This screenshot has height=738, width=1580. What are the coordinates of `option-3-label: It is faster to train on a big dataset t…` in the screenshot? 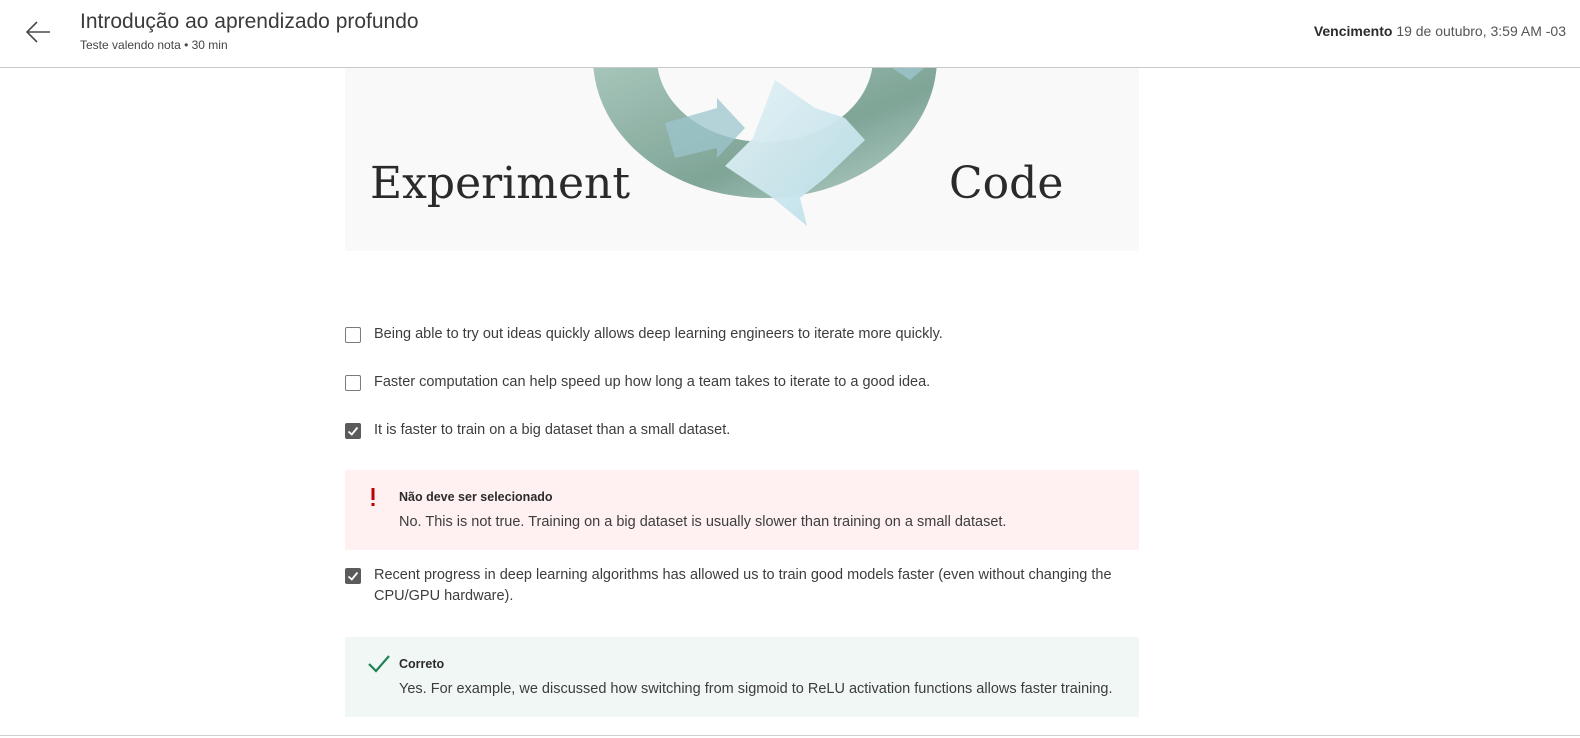 It's located at (552, 430).